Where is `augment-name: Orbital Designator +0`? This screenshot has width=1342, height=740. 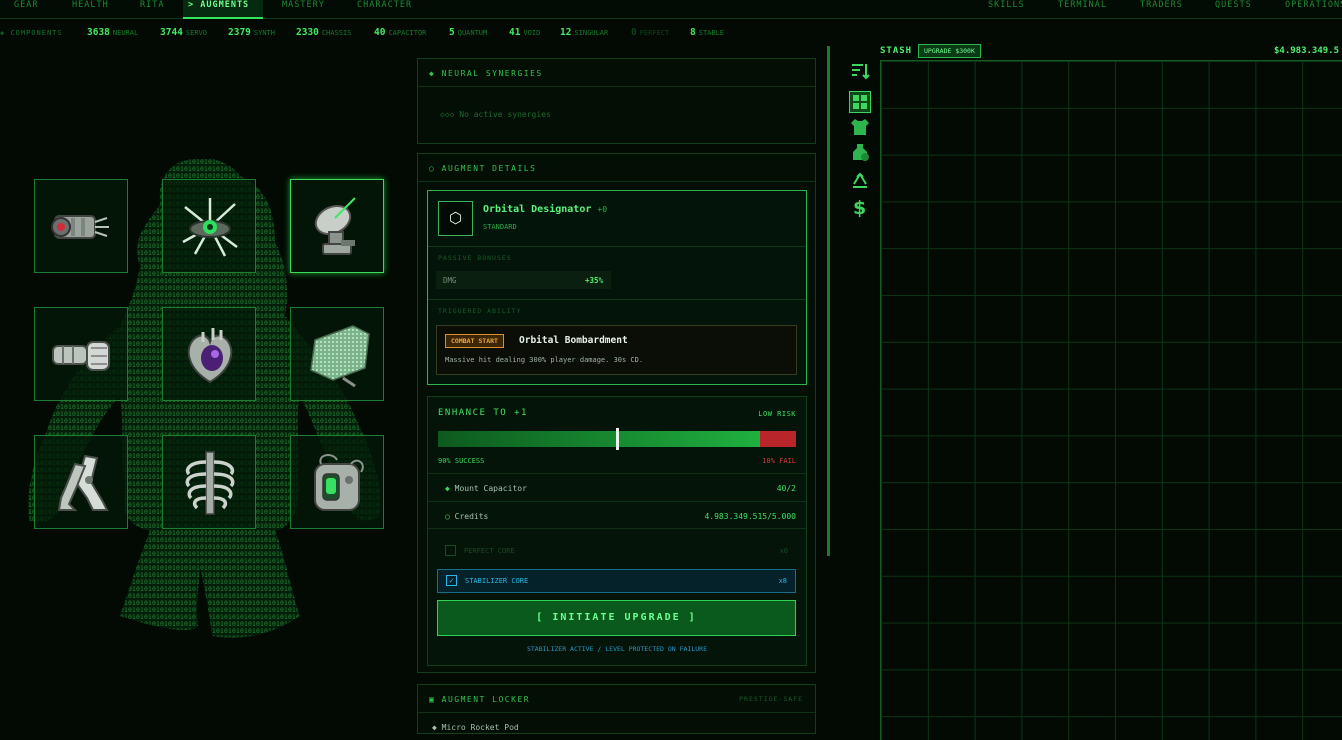 augment-name: Orbital Designator +0 is located at coordinates (545, 209).